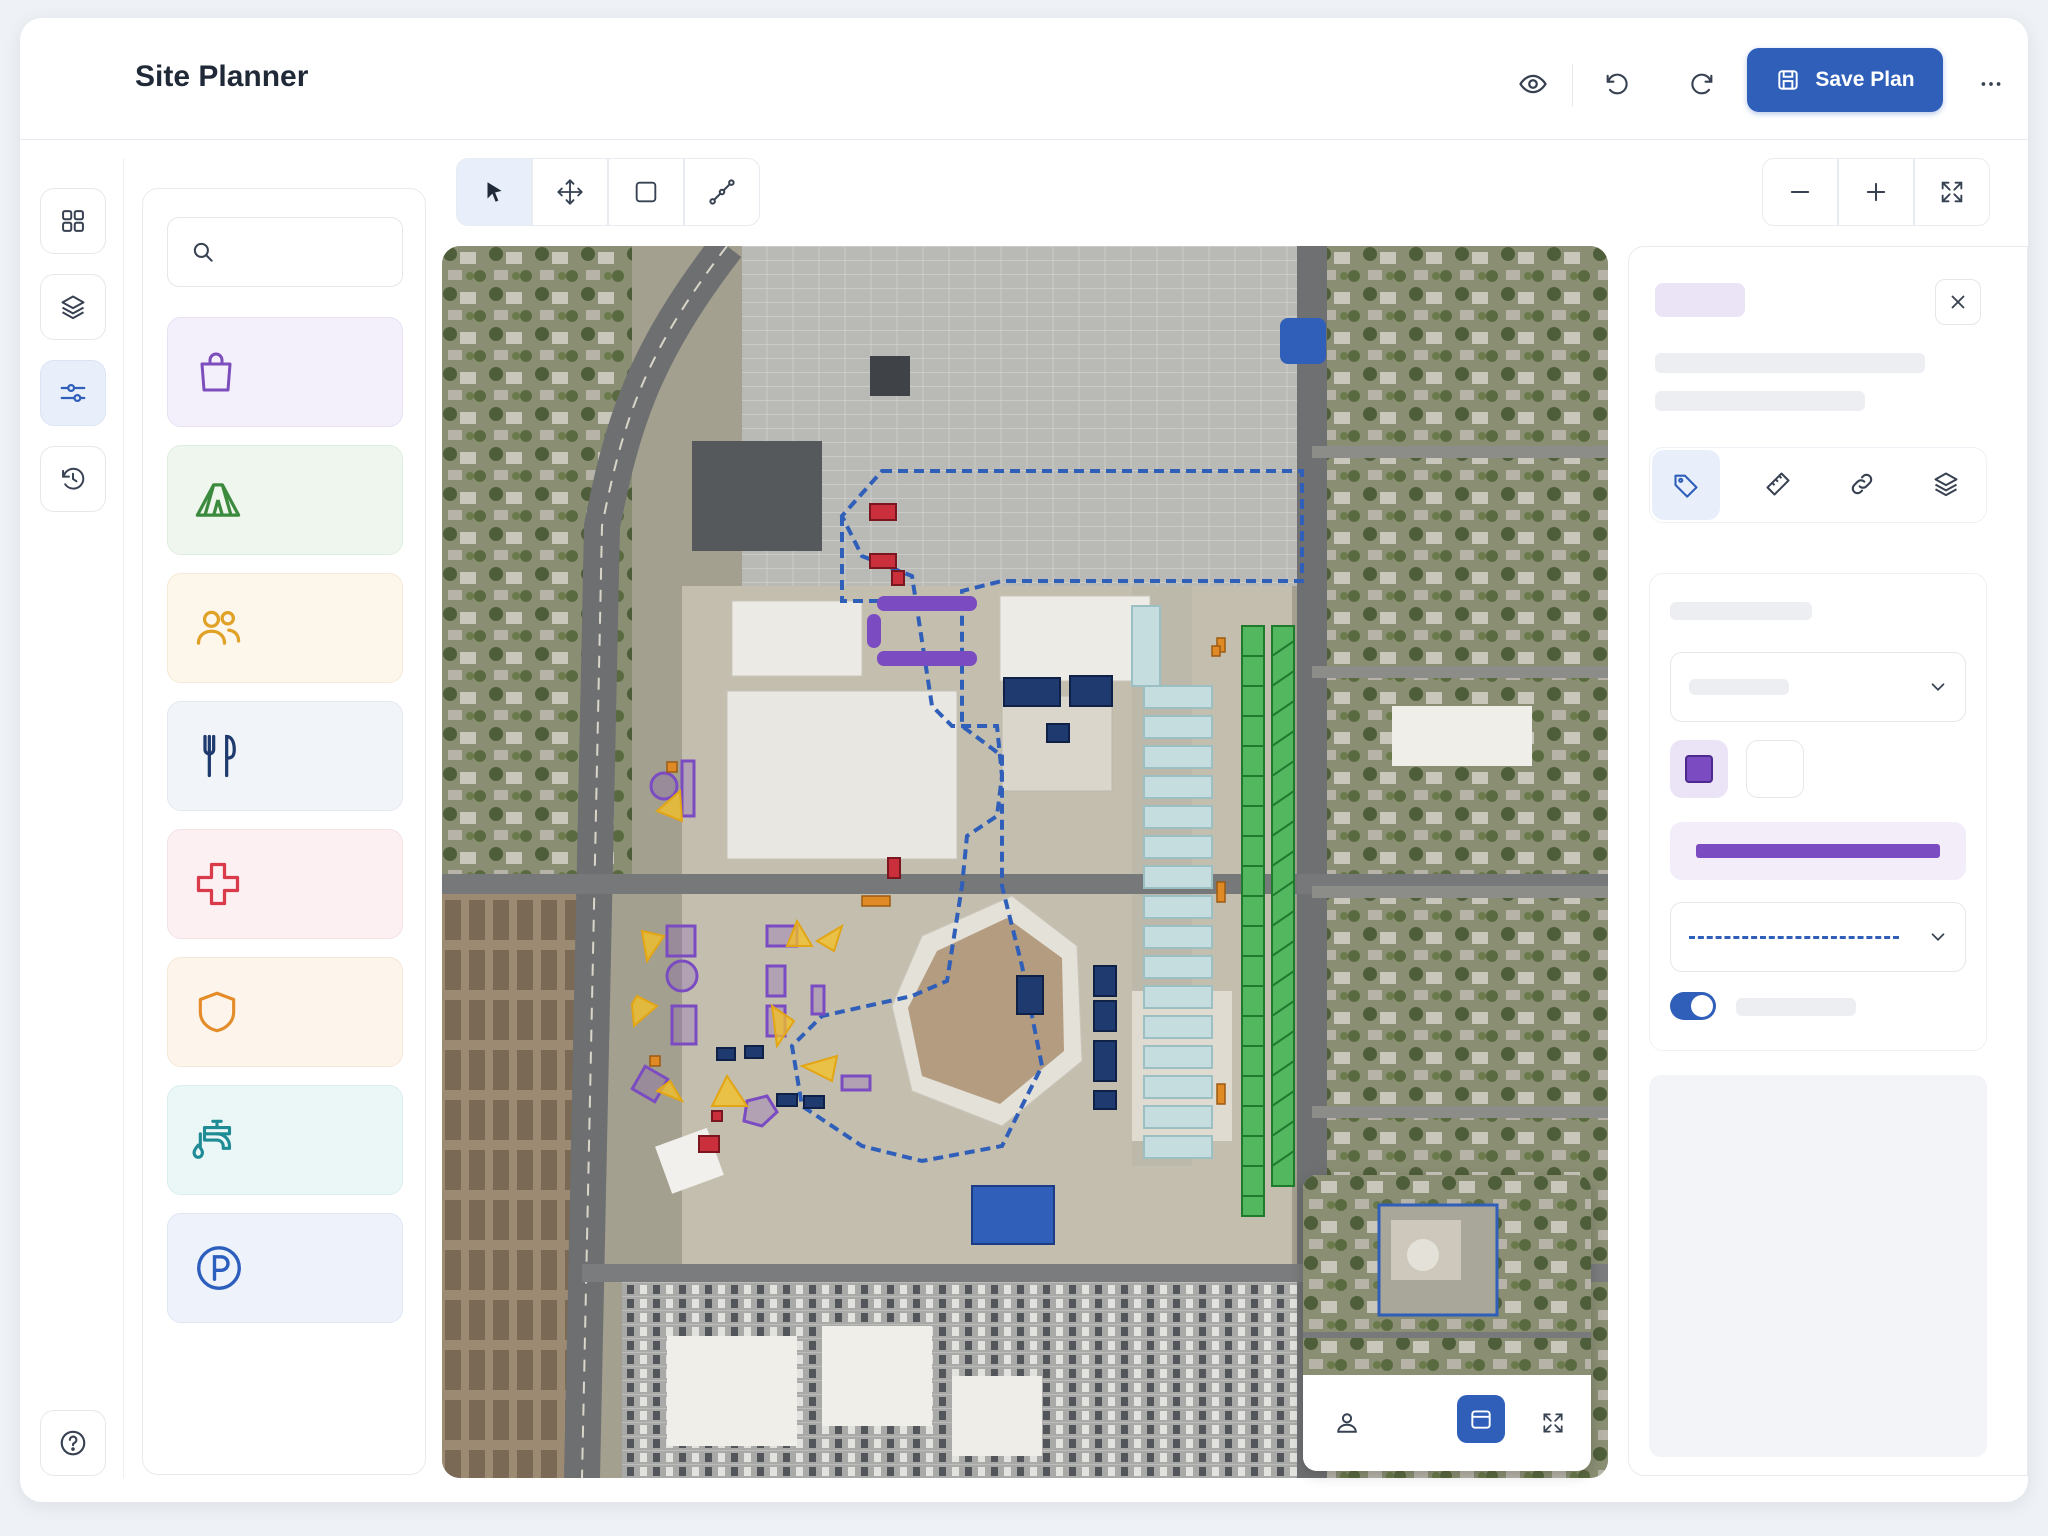 The height and width of the screenshot is (1536, 2048). I want to click on minimap-toolbar, so click(1447, 1423).